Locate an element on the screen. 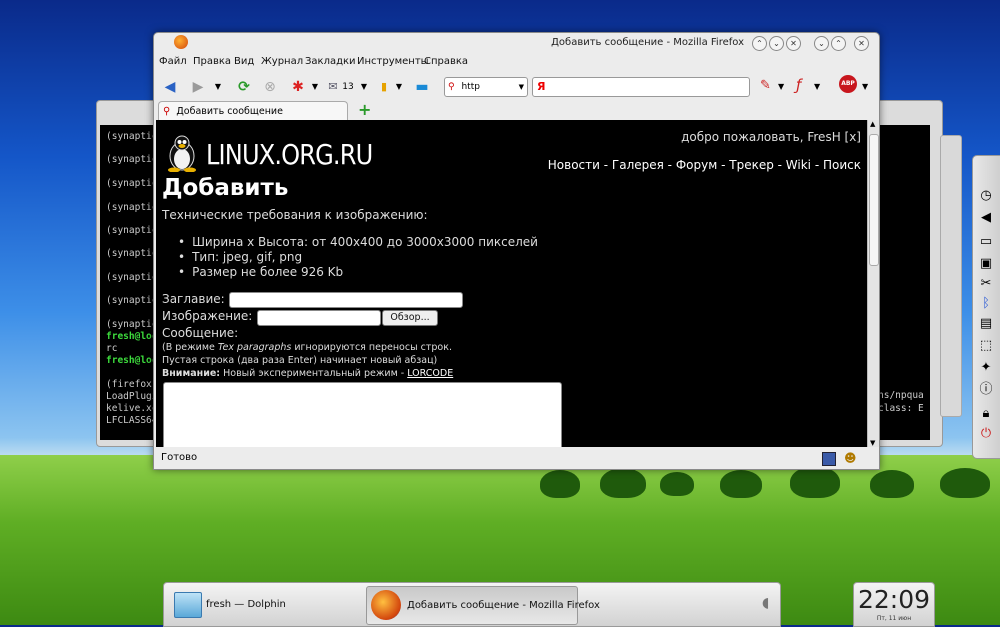  task-firefox: Добавить сообщение - Mozilla Firefox is located at coordinates (483, 605).